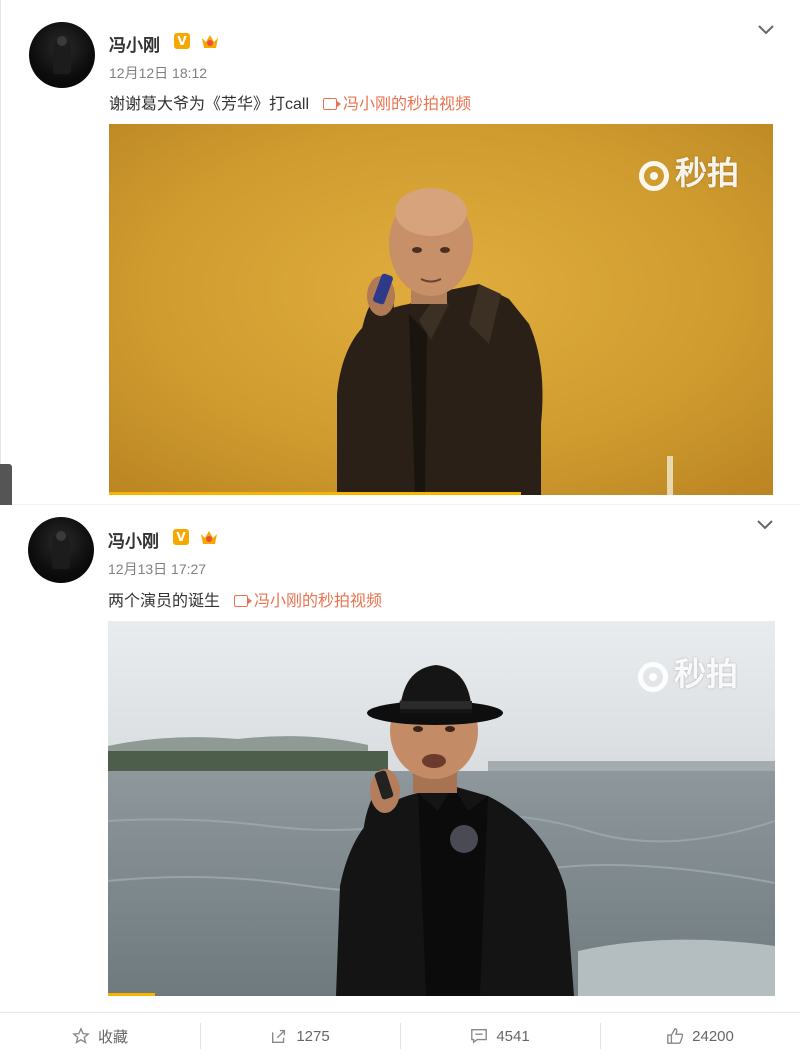 The height and width of the screenshot is (1059, 800). Describe the element at coordinates (279, 1036) in the screenshot. I see `repost-icon` at that location.